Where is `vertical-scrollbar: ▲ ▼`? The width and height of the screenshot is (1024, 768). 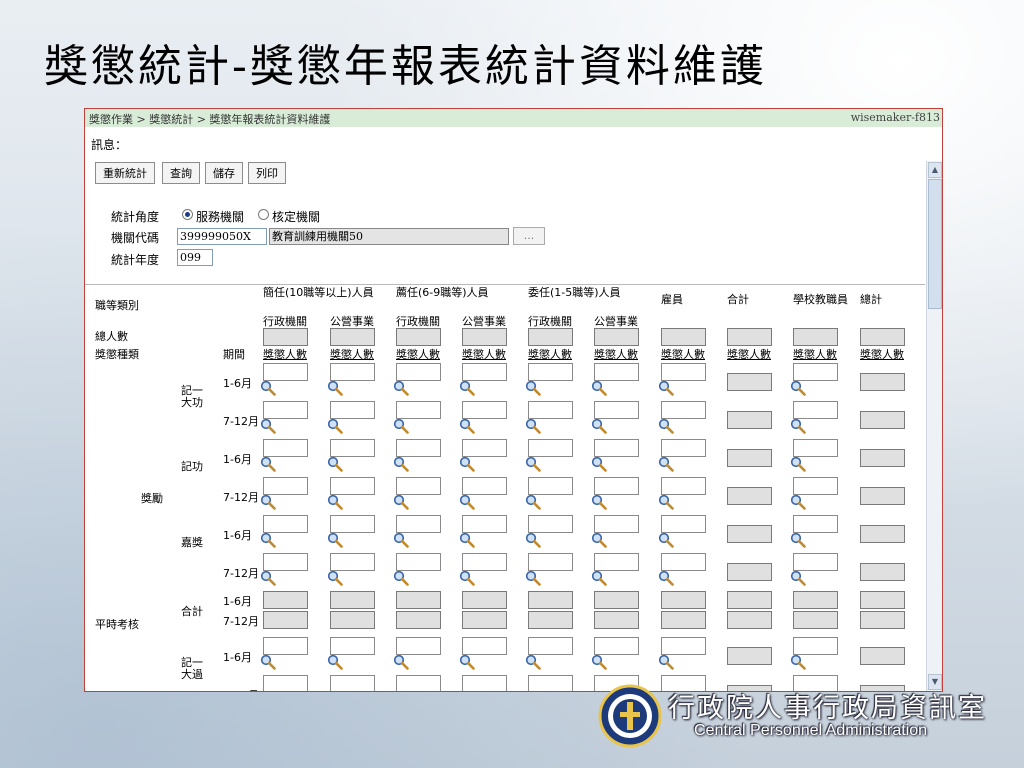 vertical-scrollbar: ▲ ▼ is located at coordinates (934, 426).